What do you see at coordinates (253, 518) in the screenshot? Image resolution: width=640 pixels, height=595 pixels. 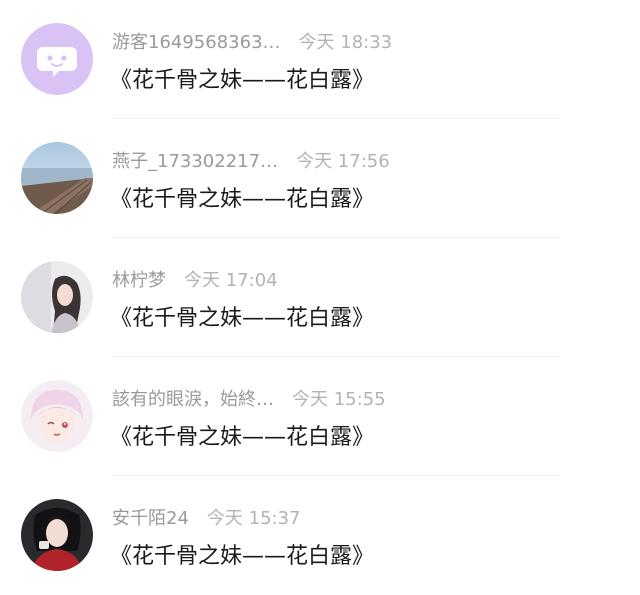 I see `message-time: 今天 15:37` at bounding box center [253, 518].